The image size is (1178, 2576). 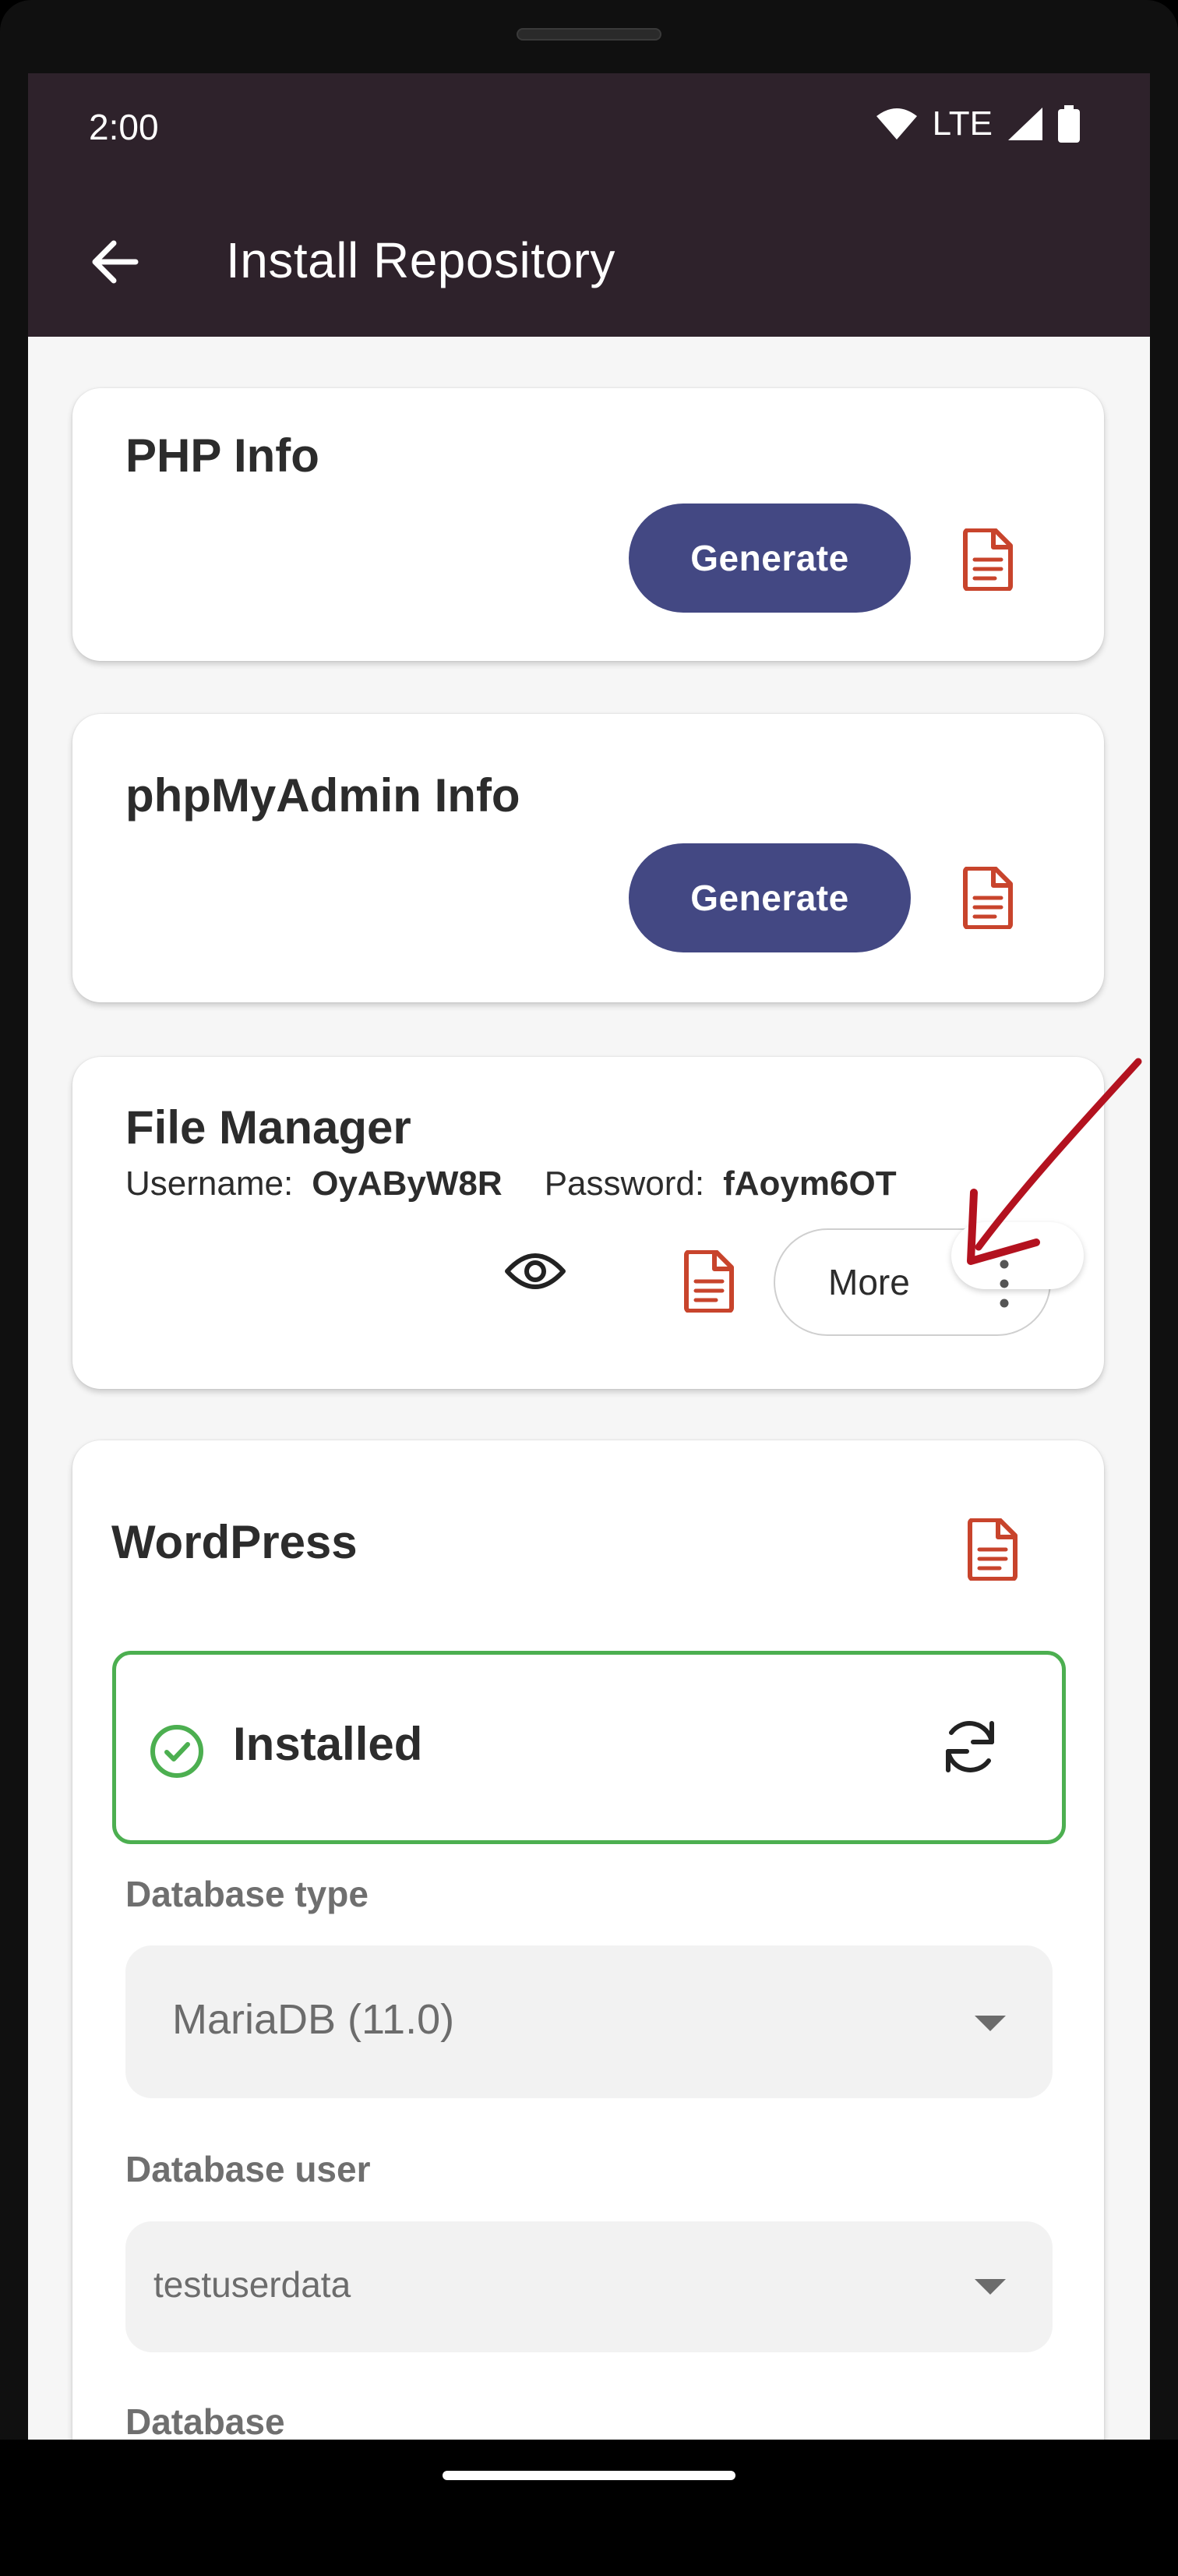 I want to click on kebab-highlight, so click(x=1017, y=1255).